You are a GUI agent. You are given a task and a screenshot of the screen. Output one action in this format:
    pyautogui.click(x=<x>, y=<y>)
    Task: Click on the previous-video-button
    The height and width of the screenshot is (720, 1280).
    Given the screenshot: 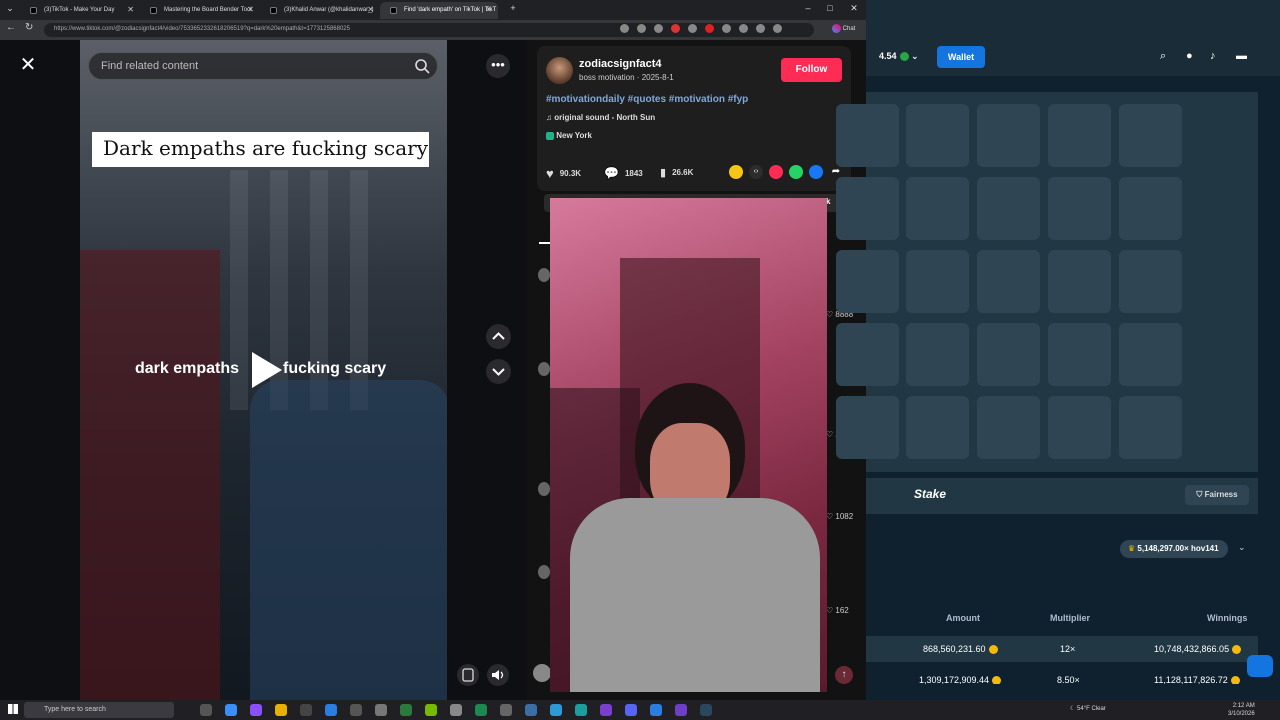 What is the action you would take?
    pyautogui.click(x=498, y=336)
    